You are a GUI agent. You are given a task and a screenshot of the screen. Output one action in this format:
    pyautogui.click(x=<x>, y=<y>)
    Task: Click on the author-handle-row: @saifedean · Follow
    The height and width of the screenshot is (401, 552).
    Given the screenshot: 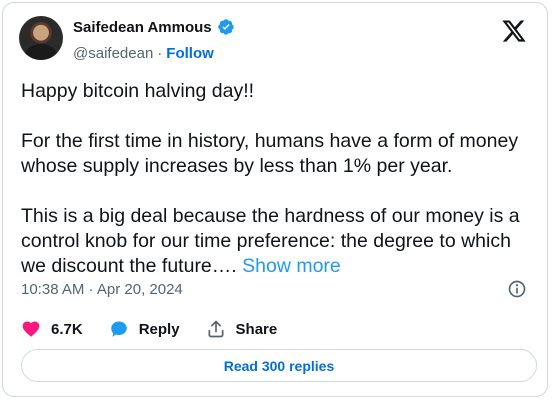 What is the action you would take?
    pyautogui.click(x=143, y=53)
    